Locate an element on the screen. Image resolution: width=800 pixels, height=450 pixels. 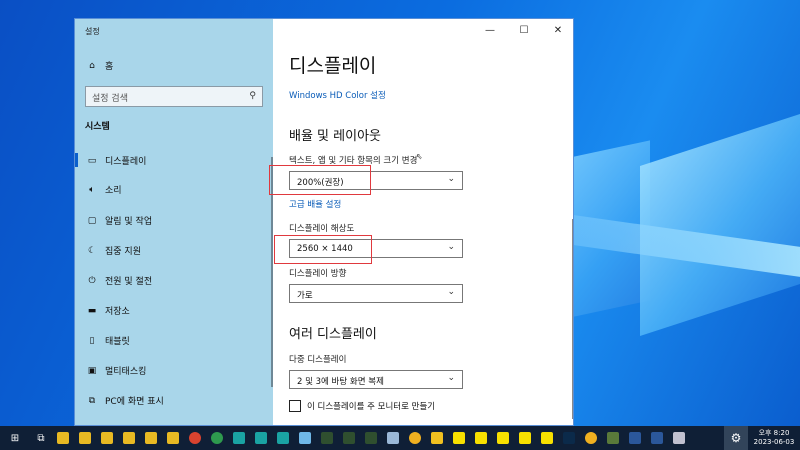
scale-layout-heading: 배율 및 레이아웃 is located at coordinates (335, 136).